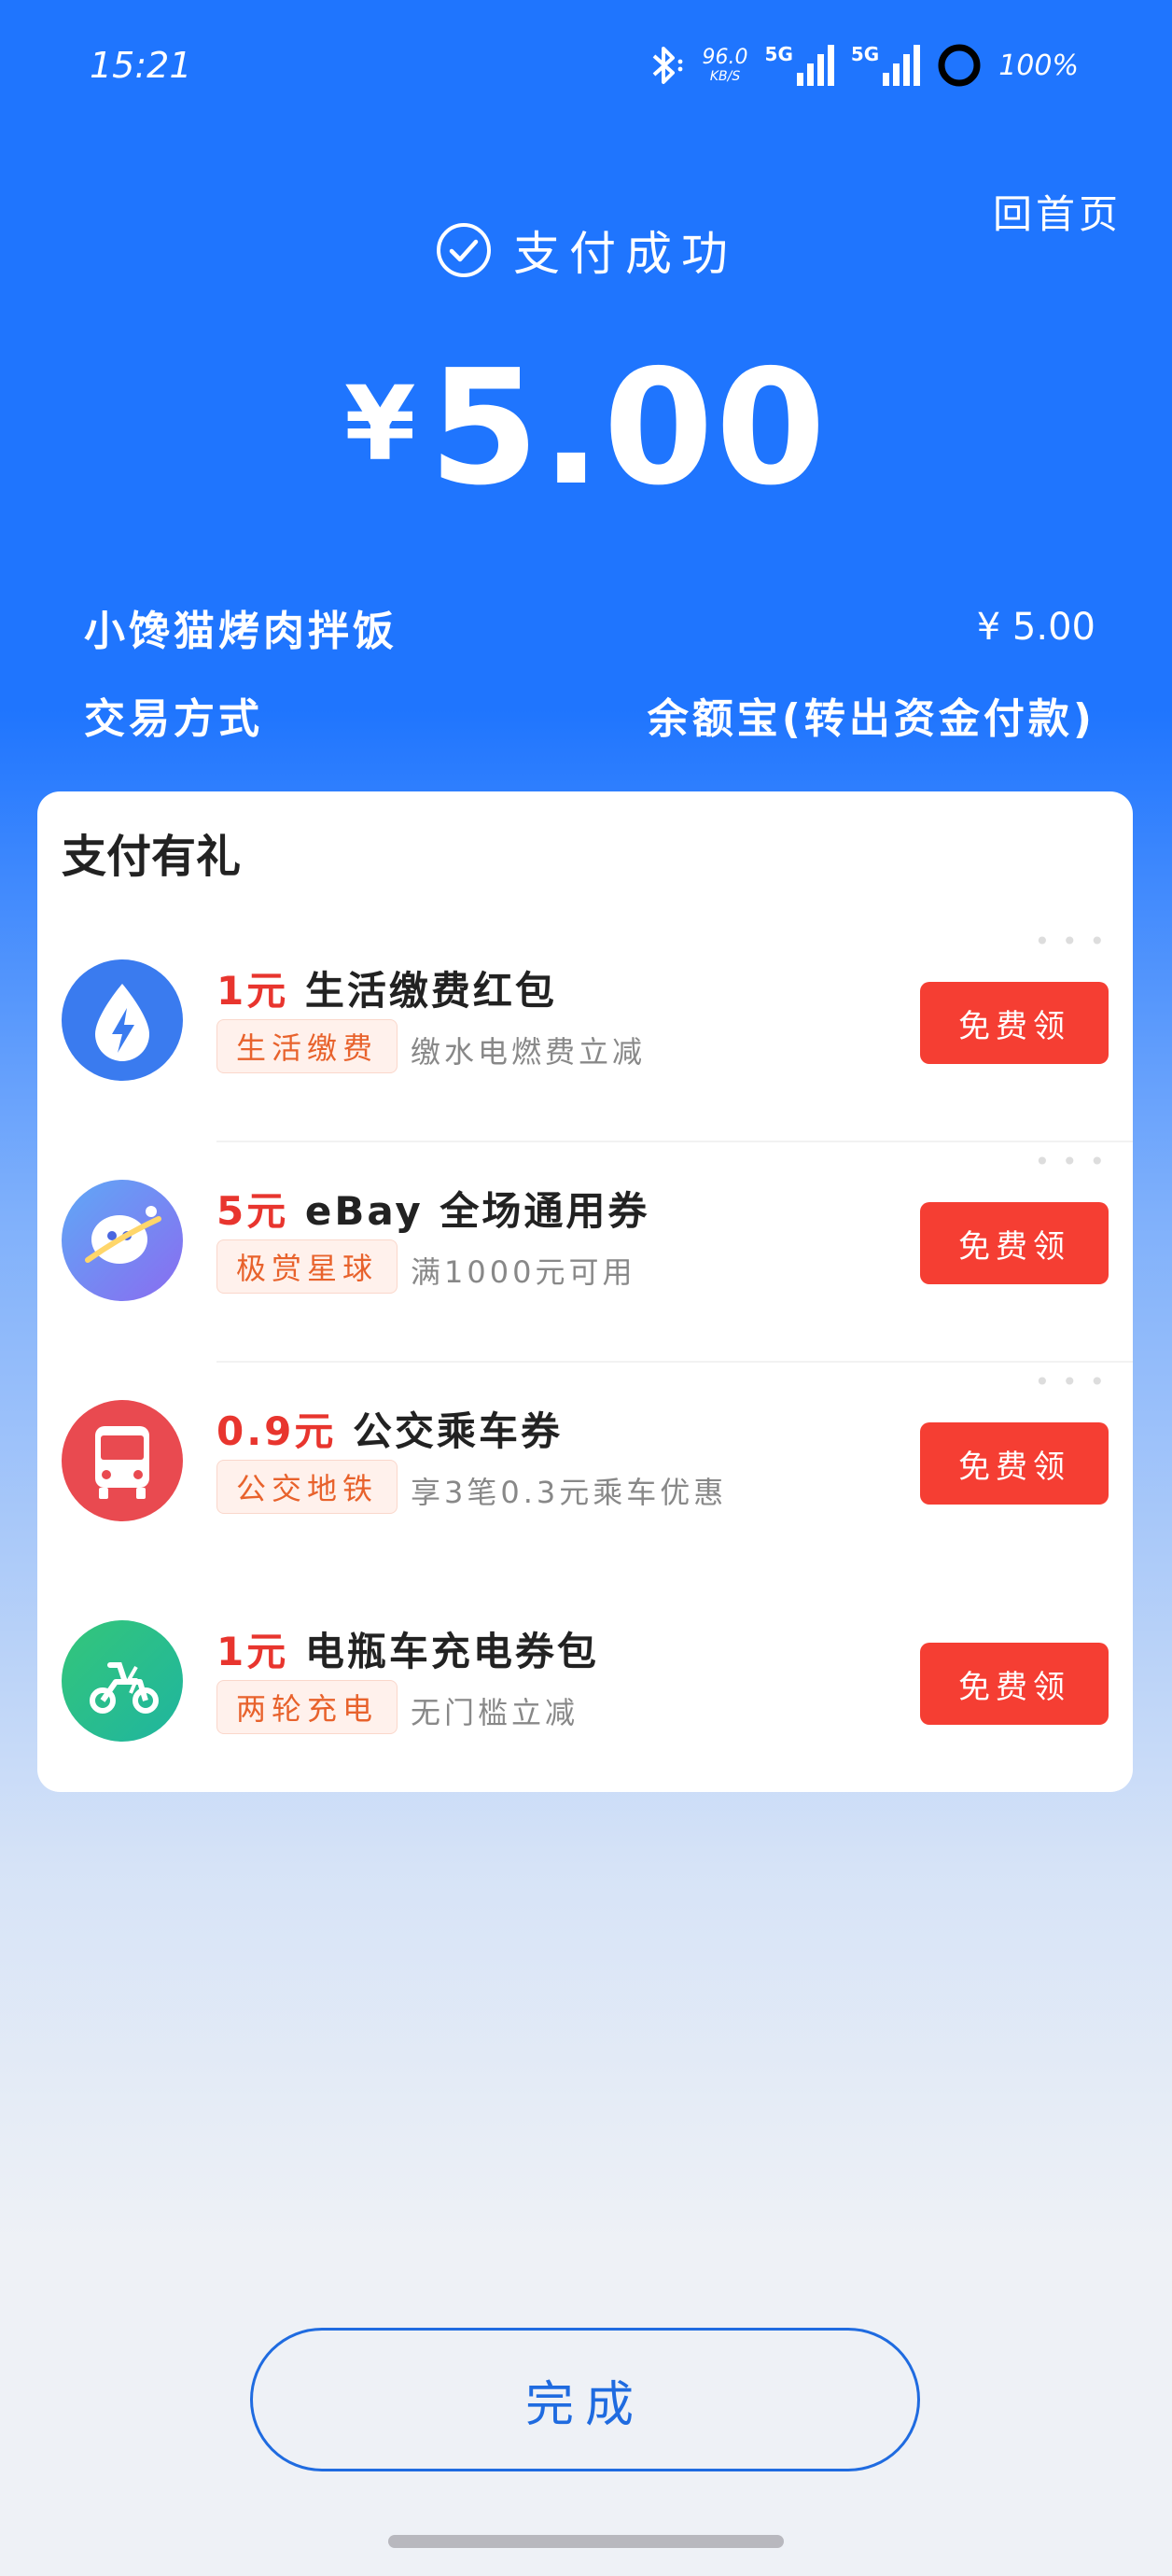  I want to click on reward-title: 1元 电瓶车充电券包, so click(407, 1648).